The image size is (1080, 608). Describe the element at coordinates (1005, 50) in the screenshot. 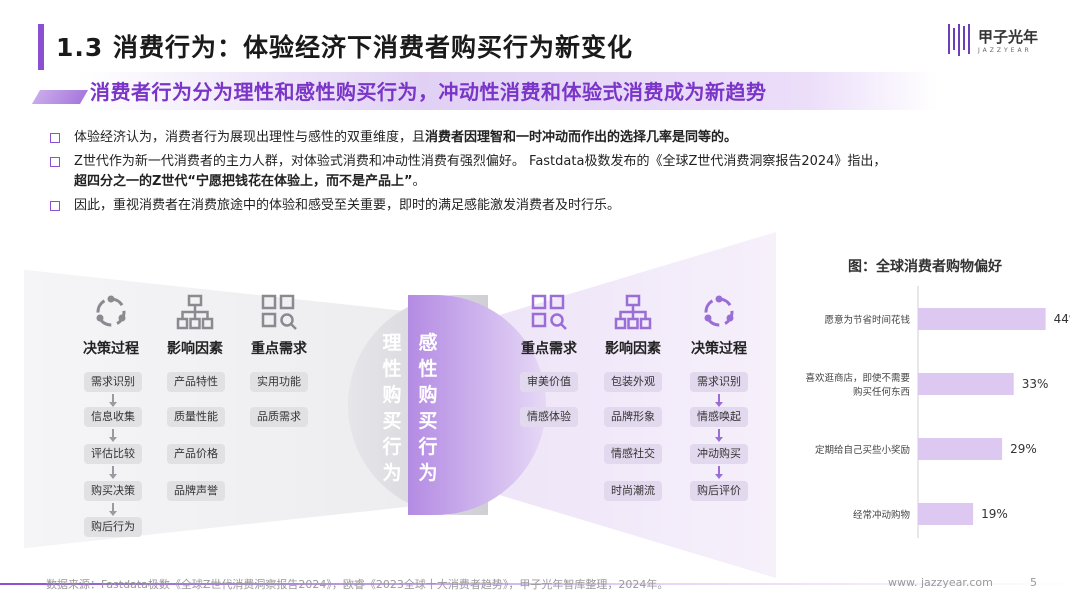

I see `logo-subtext: JAZZYEAR` at that location.